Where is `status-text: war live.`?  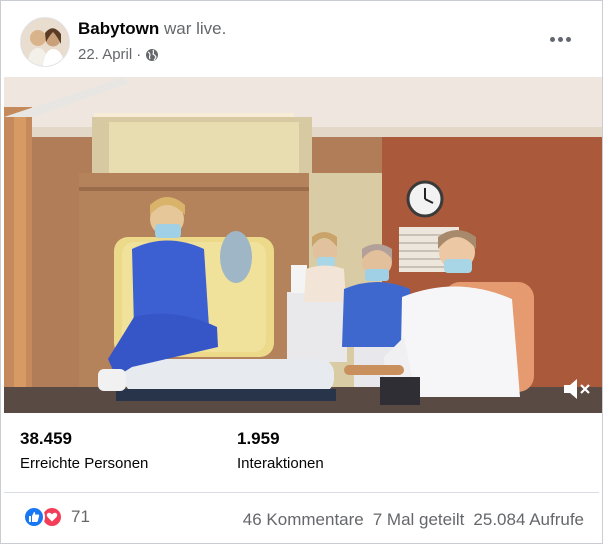
status-text: war live. is located at coordinates (195, 28).